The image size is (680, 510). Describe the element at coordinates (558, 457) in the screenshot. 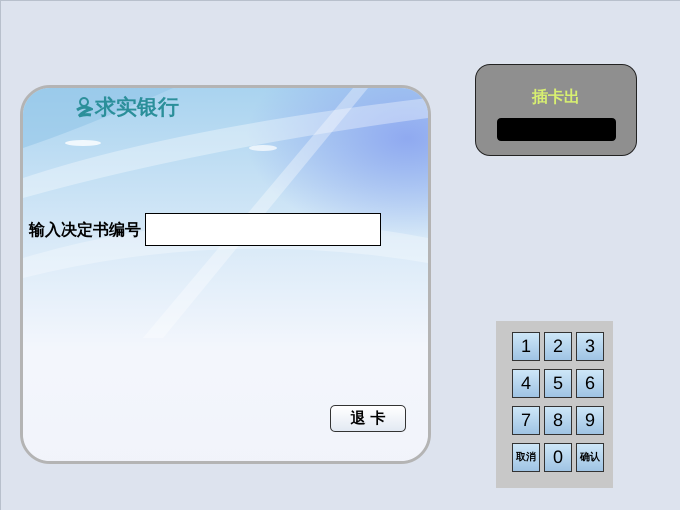

I see `keypad-digit-key: 0` at that location.